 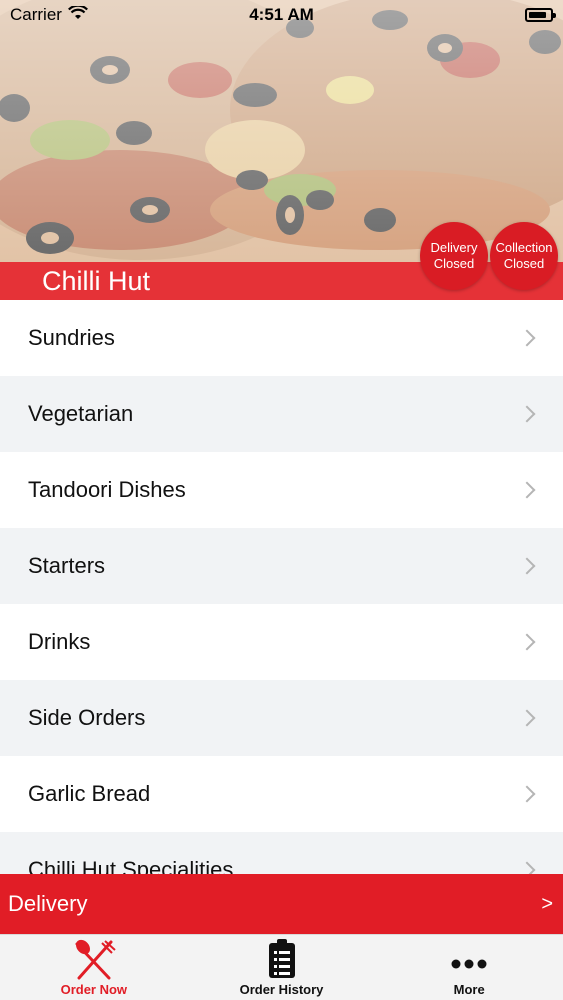 What do you see at coordinates (107, 489) in the screenshot?
I see `category-label: Tandoori Dishes` at bounding box center [107, 489].